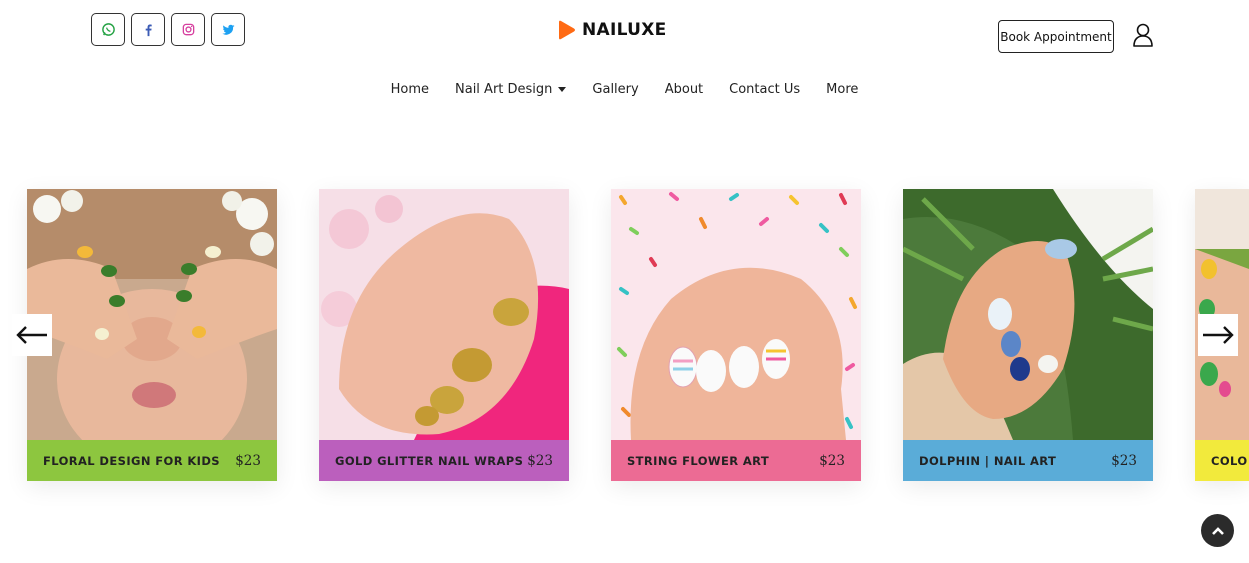  Describe the element at coordinates (1229, 460) in the screenshot. I see `product-title: COLO` at that location.